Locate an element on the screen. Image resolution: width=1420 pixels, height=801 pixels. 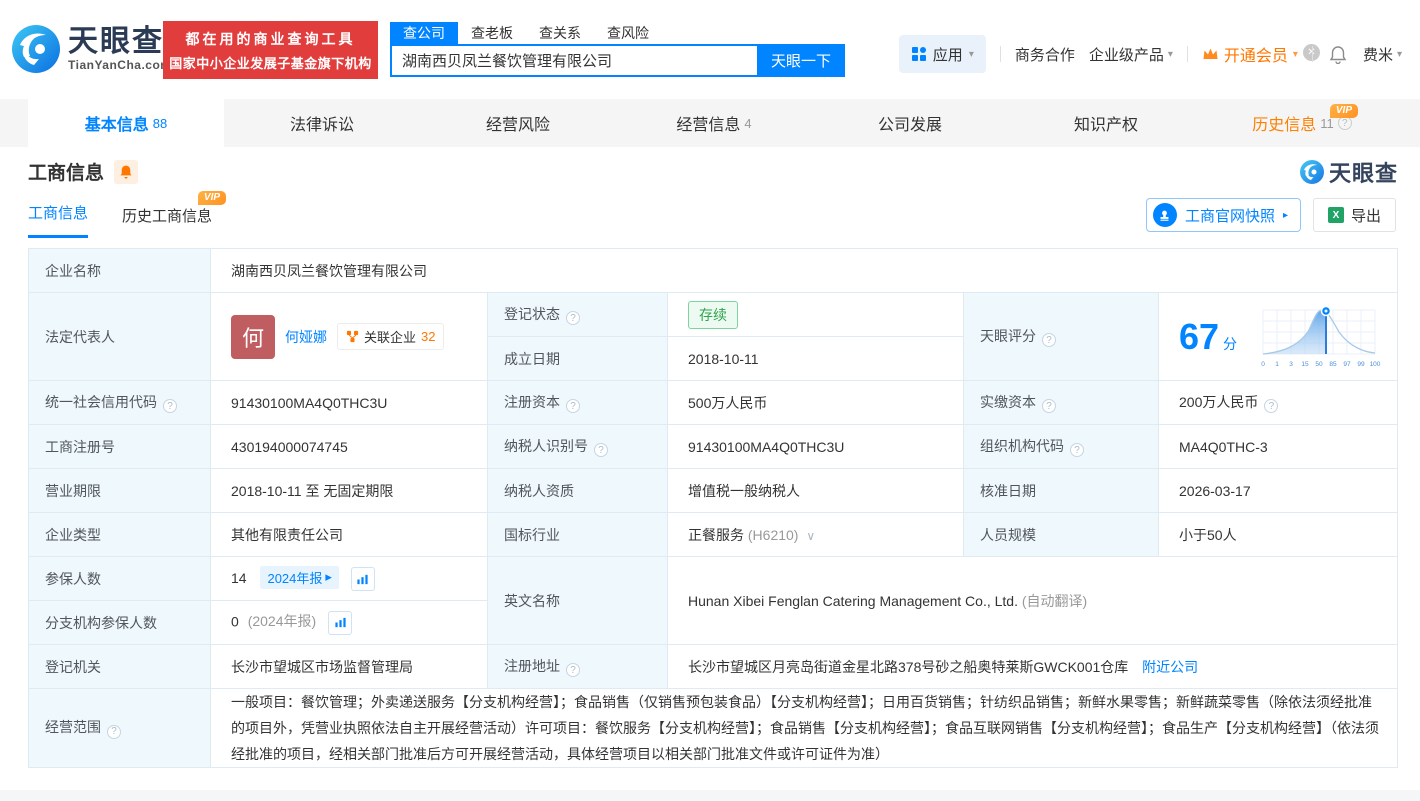
est-date-value: 2018-10-11 is located at coordinates (815, 358).